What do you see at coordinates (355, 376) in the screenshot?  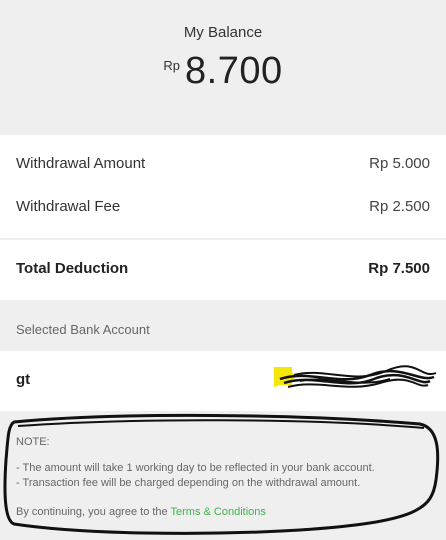 I see `redacted-account-scribble` at bounding box center [355, 376].